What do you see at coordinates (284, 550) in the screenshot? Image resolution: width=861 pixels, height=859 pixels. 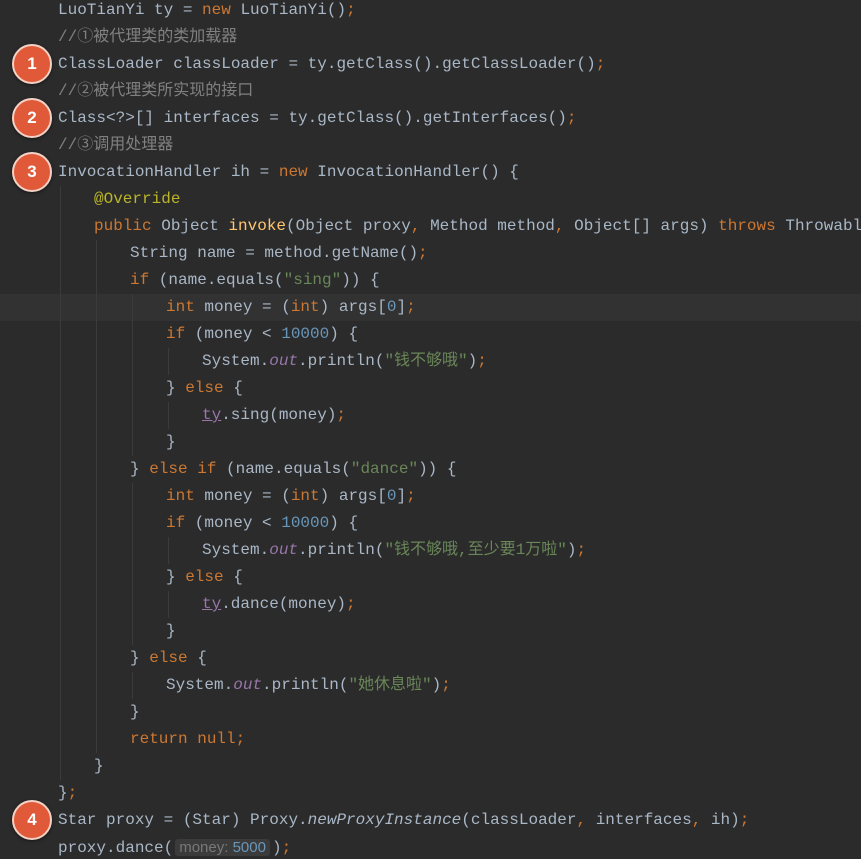 I see `static-field: out` at bounding box center [284, 550].